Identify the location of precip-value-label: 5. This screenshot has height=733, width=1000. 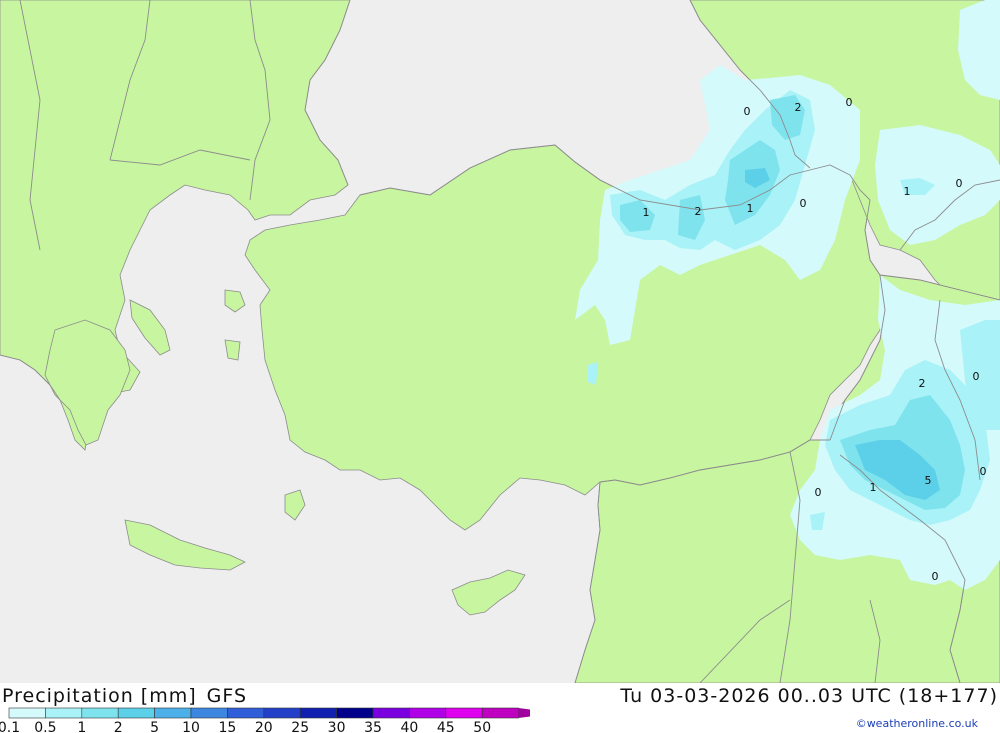
(928, 480).